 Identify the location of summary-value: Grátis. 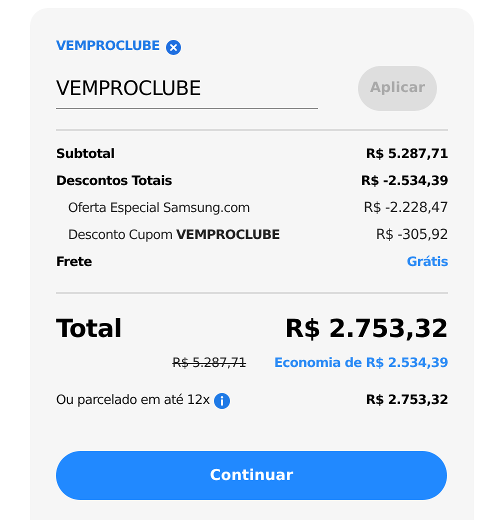
(427, 263).